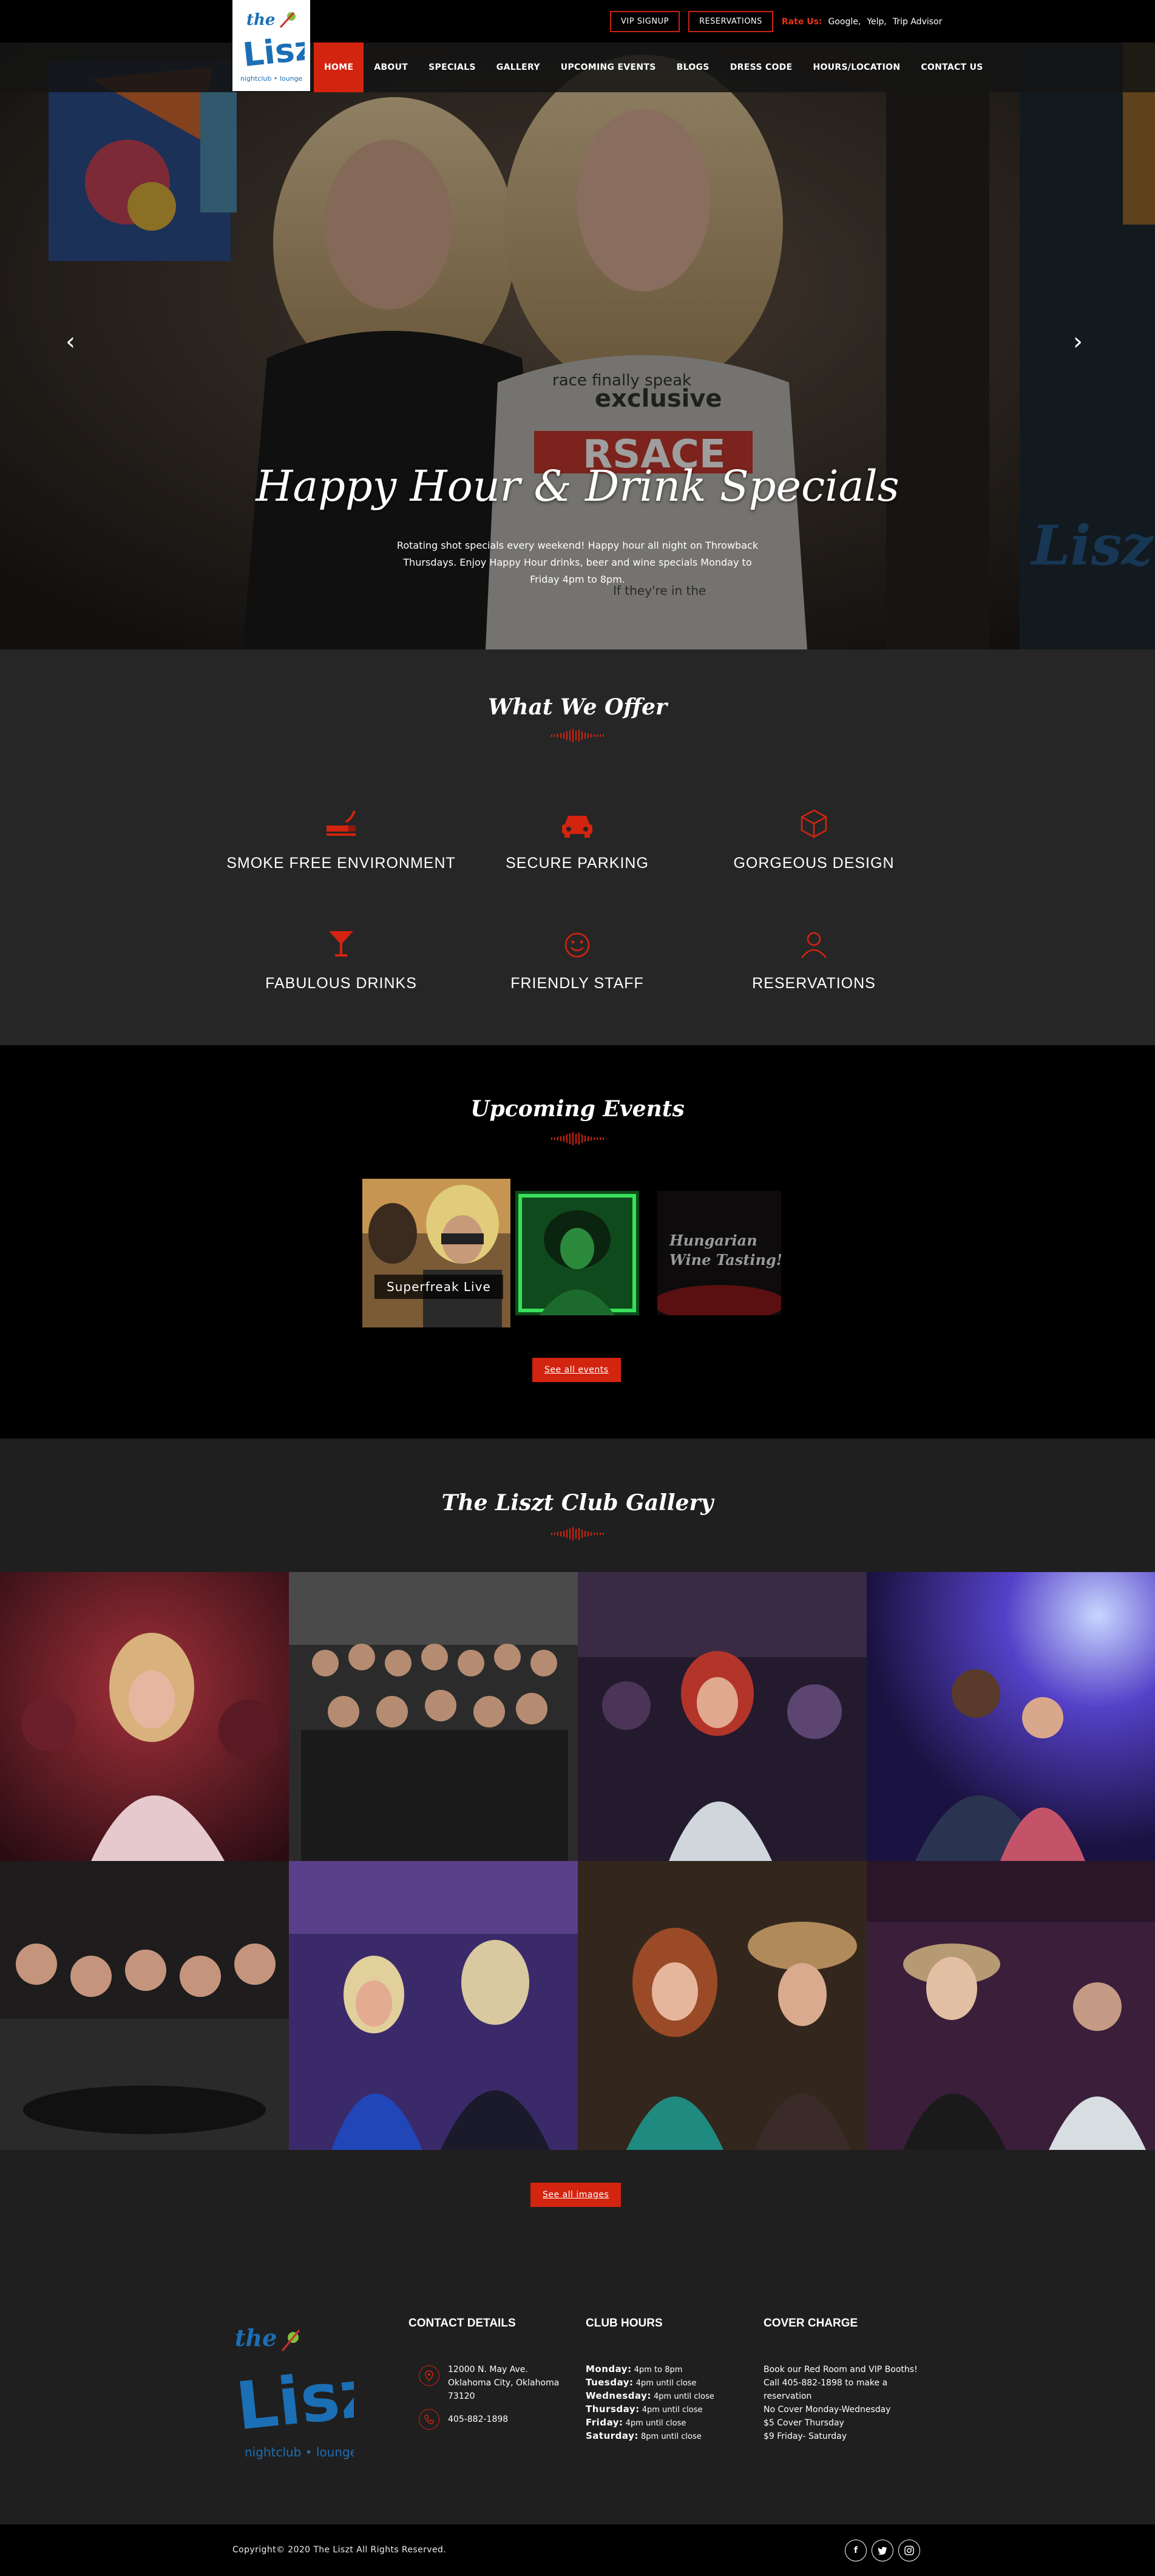 The height and width of the screenshot is (2576, 1155). I want to click on event-card-superfreak: Superfreak Live, so click(436, 1253).